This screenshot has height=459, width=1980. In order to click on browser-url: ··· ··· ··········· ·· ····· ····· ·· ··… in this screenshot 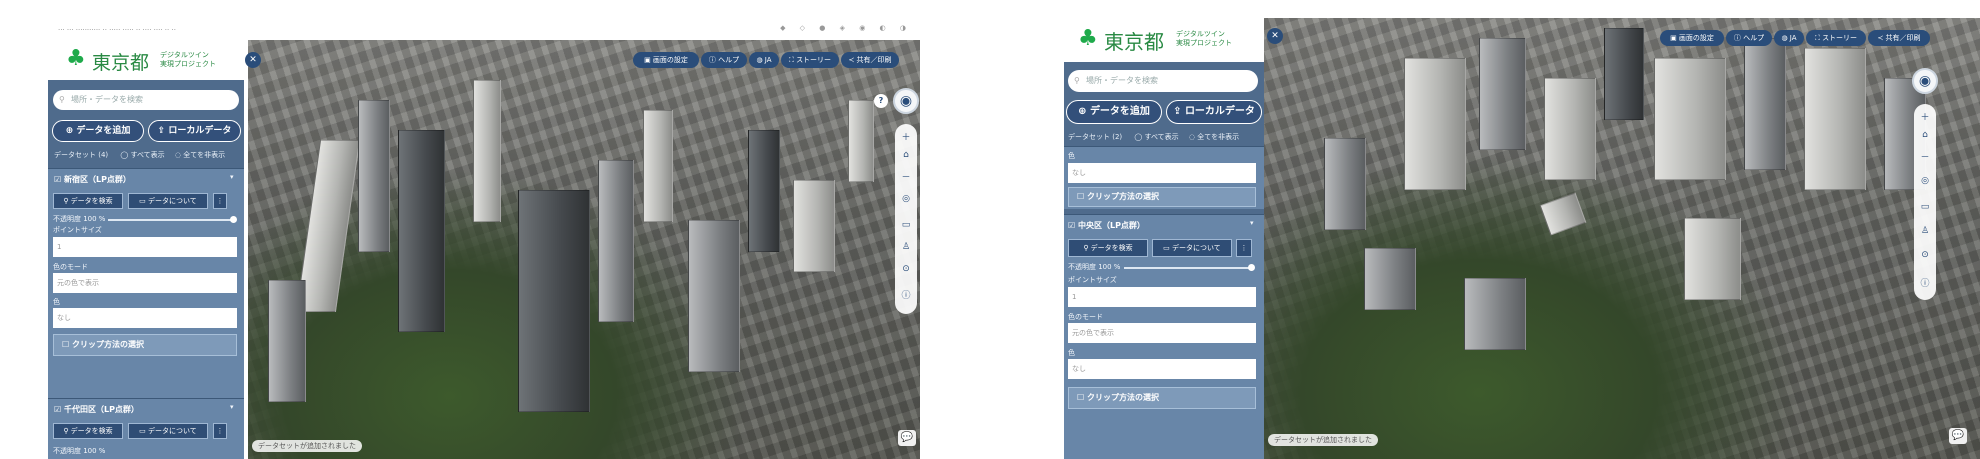, I will do `click(117, 30)`.